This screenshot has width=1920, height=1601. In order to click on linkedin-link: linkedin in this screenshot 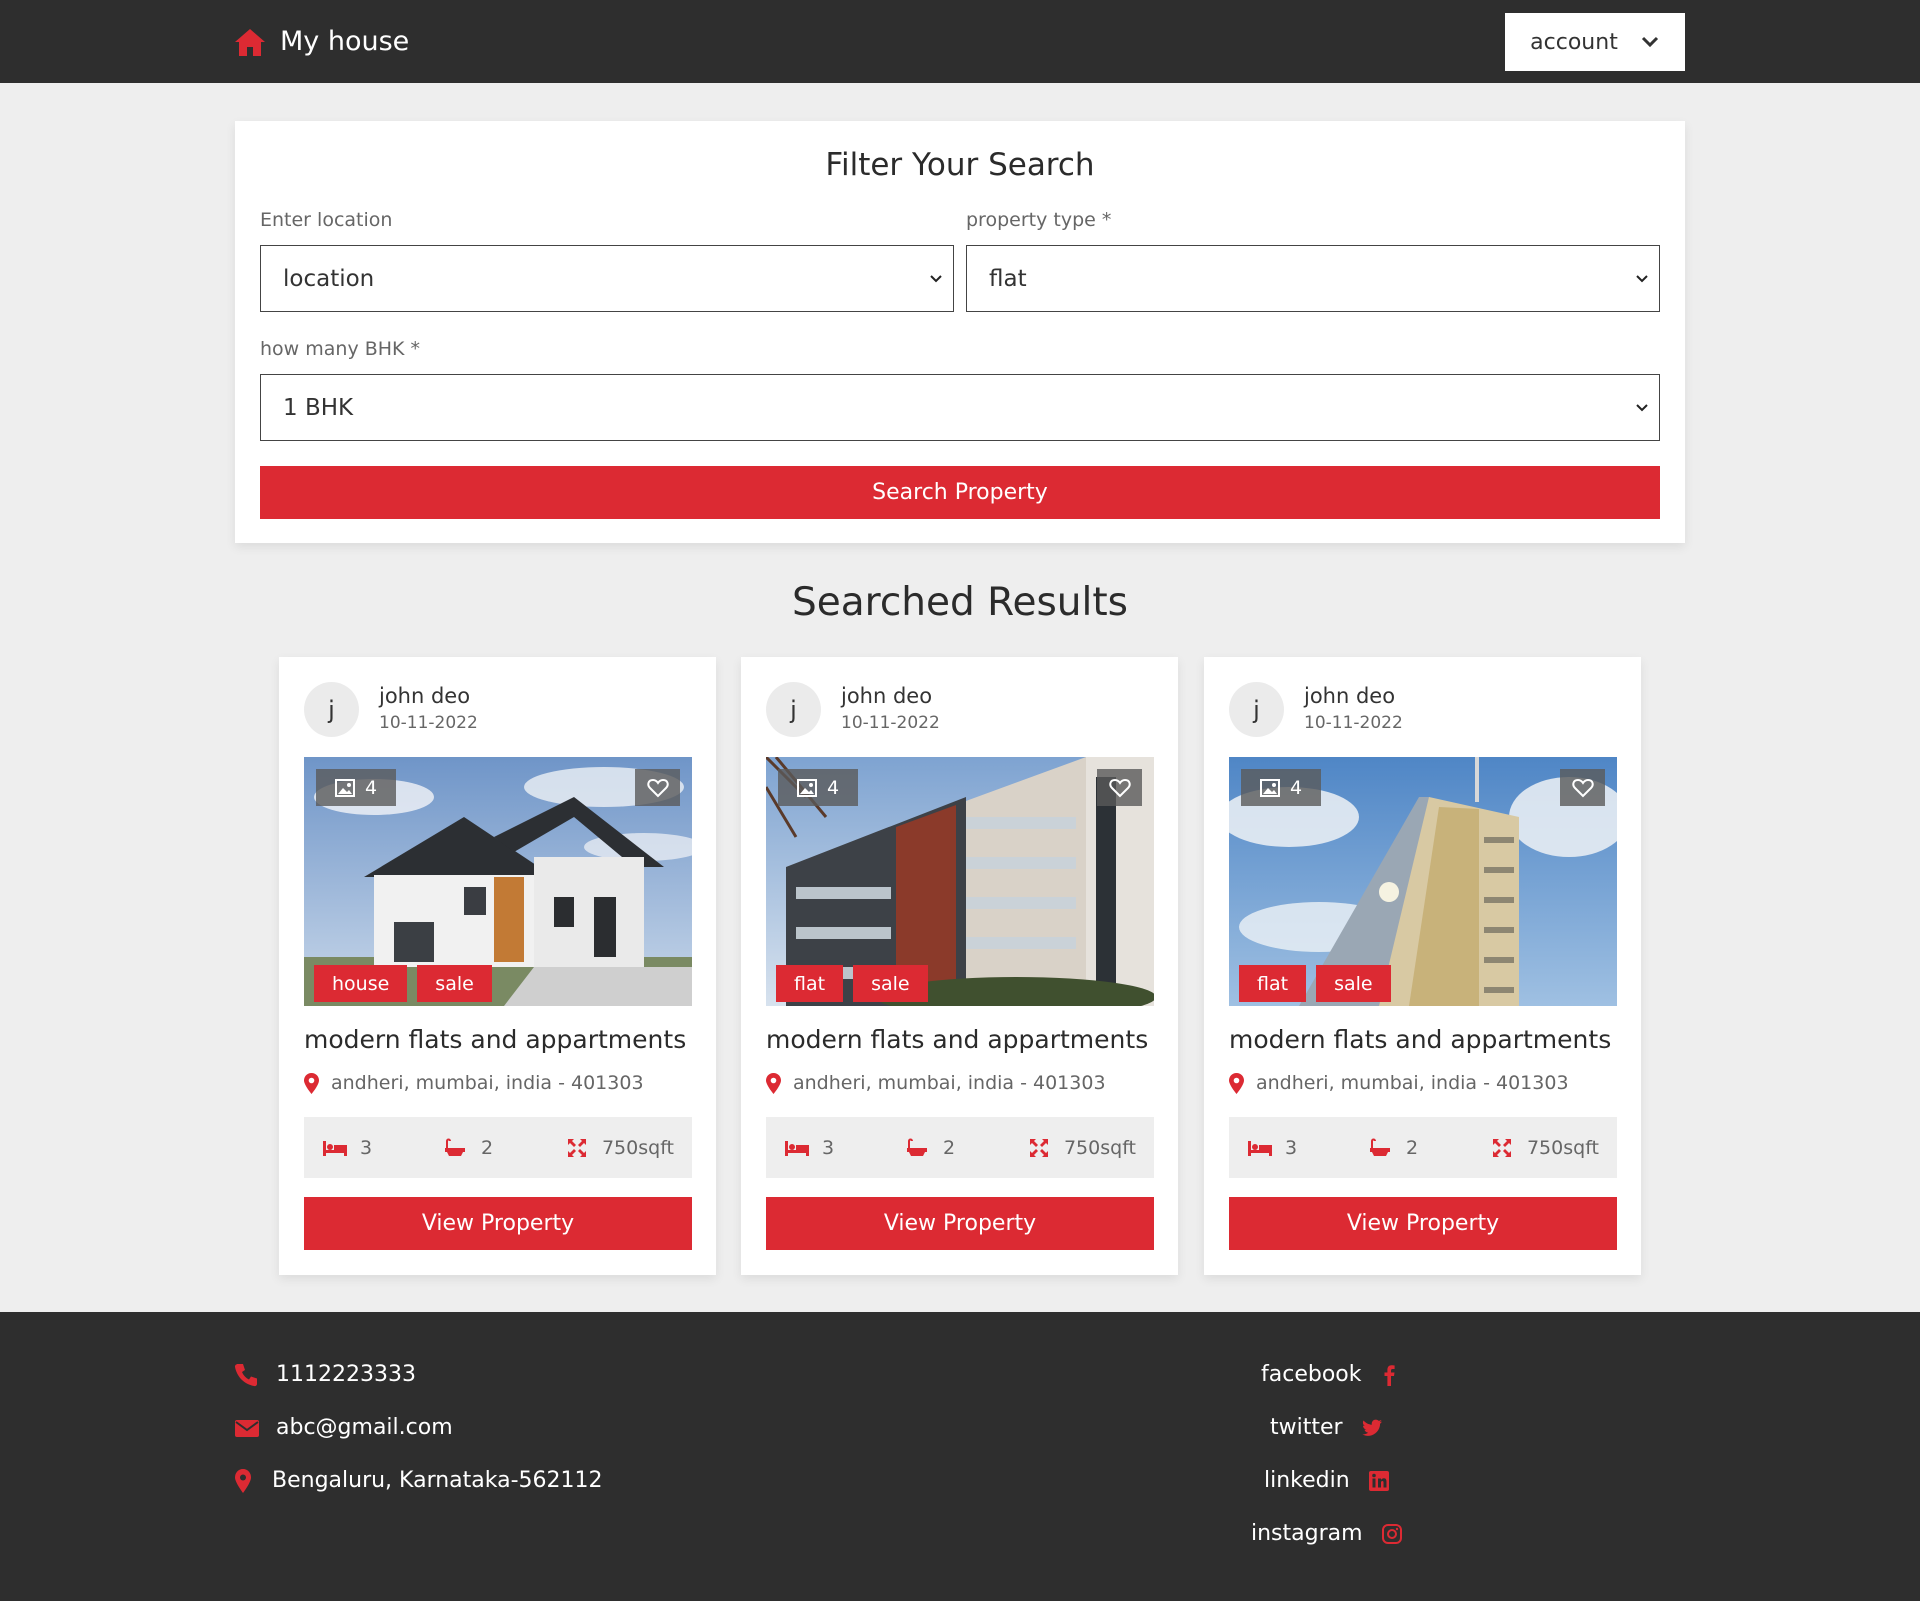, I will do `click(1327, 1480)`.